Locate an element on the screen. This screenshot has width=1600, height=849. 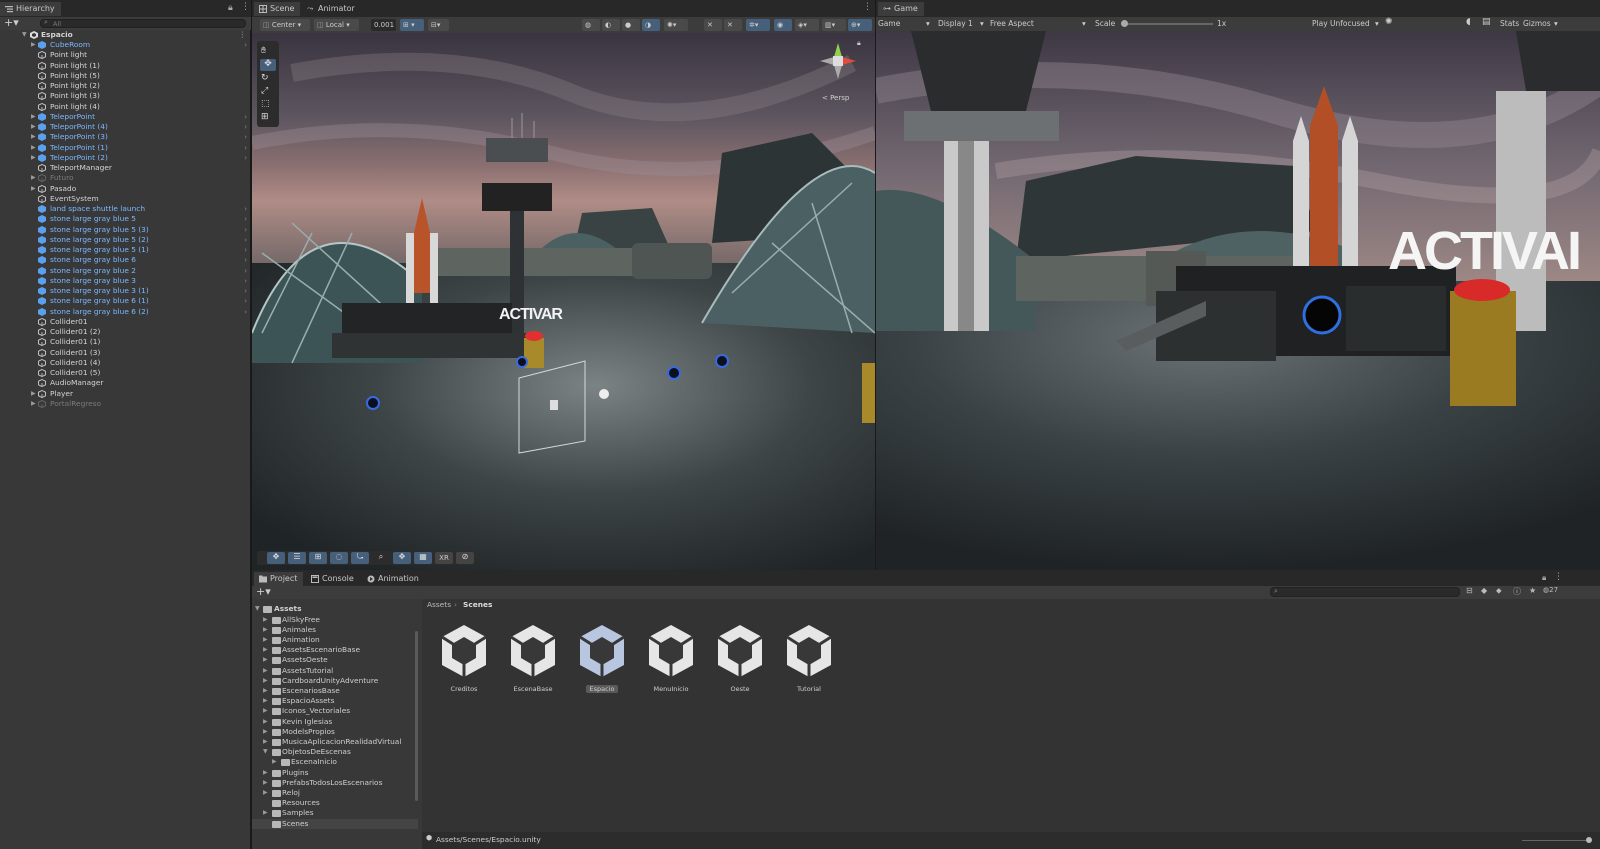
project-lock-icon: 🔒︎ is located at coordinates (1544, 578).